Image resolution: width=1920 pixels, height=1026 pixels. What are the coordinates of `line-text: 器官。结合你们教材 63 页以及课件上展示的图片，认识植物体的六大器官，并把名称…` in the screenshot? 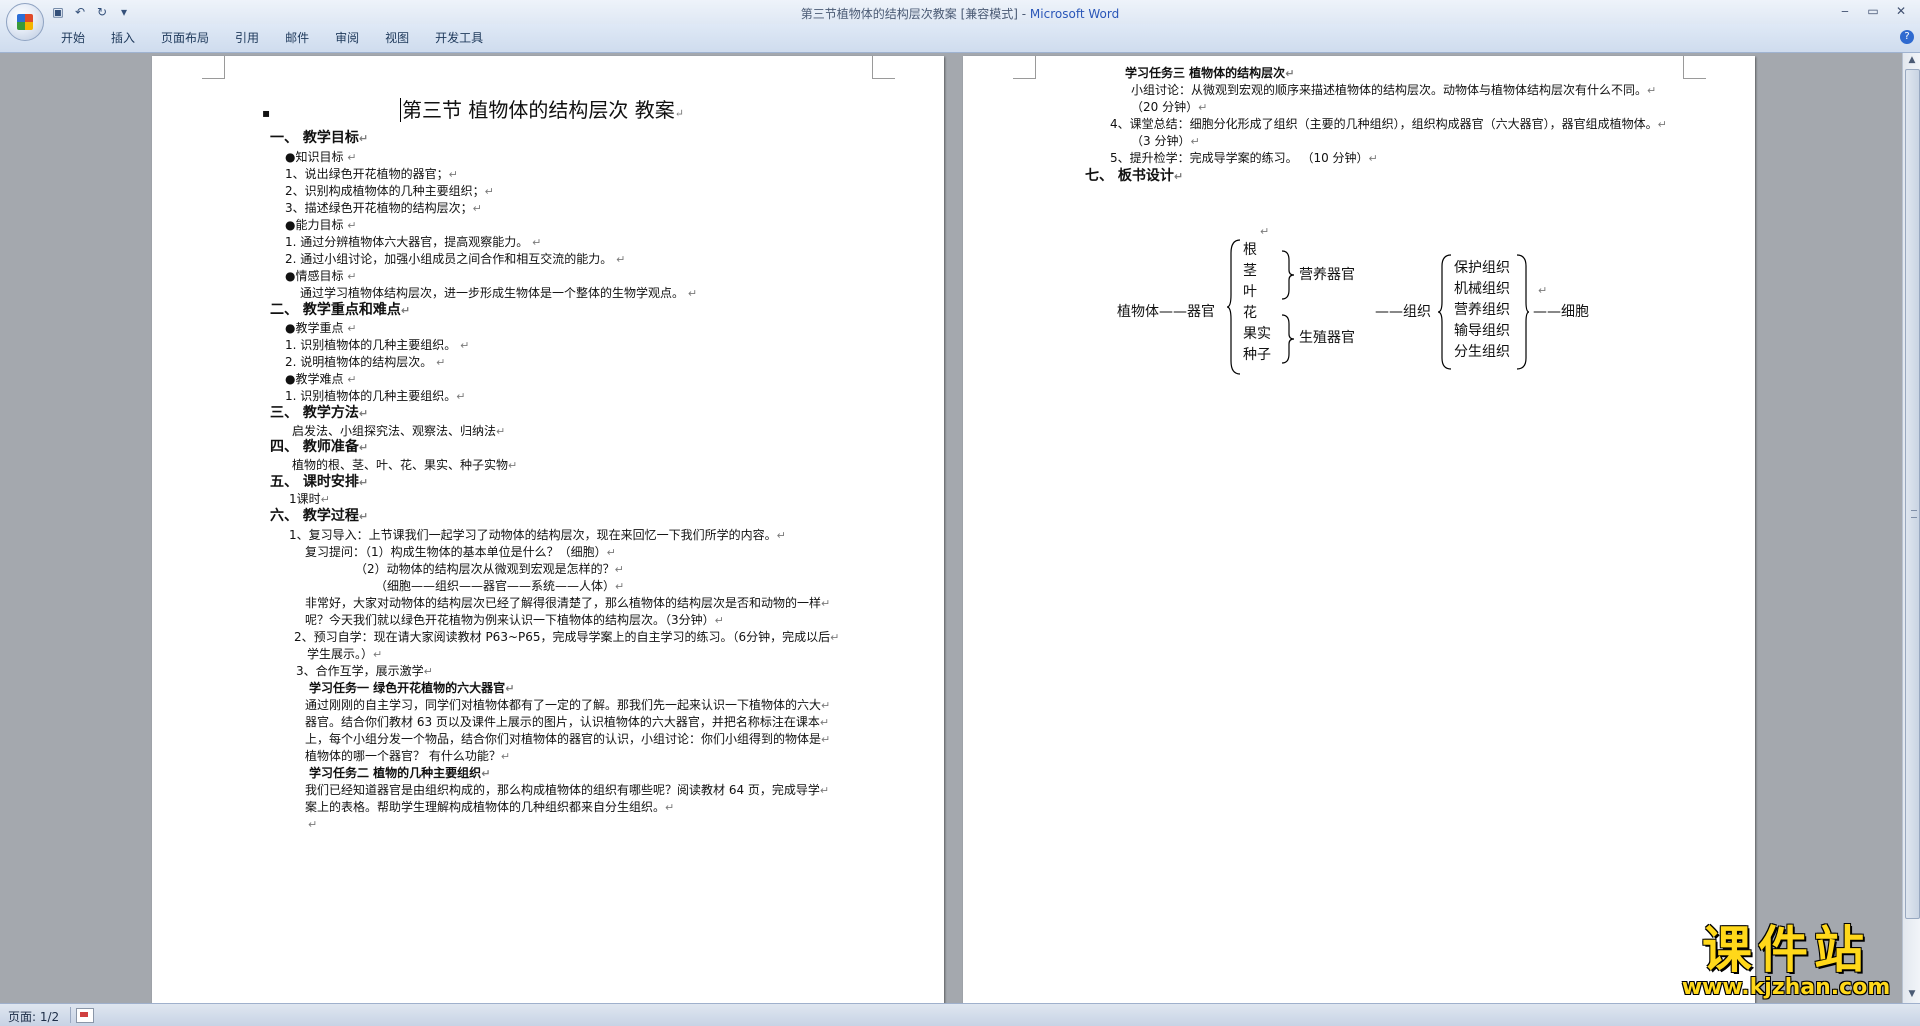 It's located at (562, 722).